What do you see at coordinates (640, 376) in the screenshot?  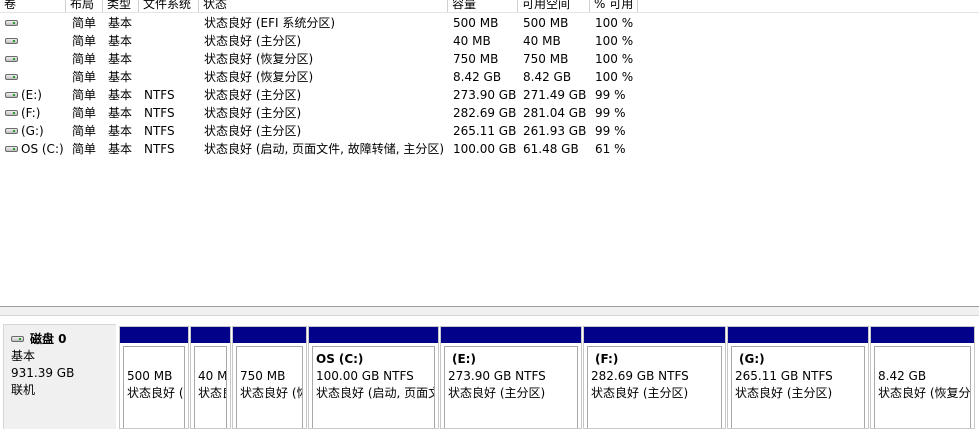 I see `partition-size: 282.69 GB NTFS` at bounding box center [640, 376].